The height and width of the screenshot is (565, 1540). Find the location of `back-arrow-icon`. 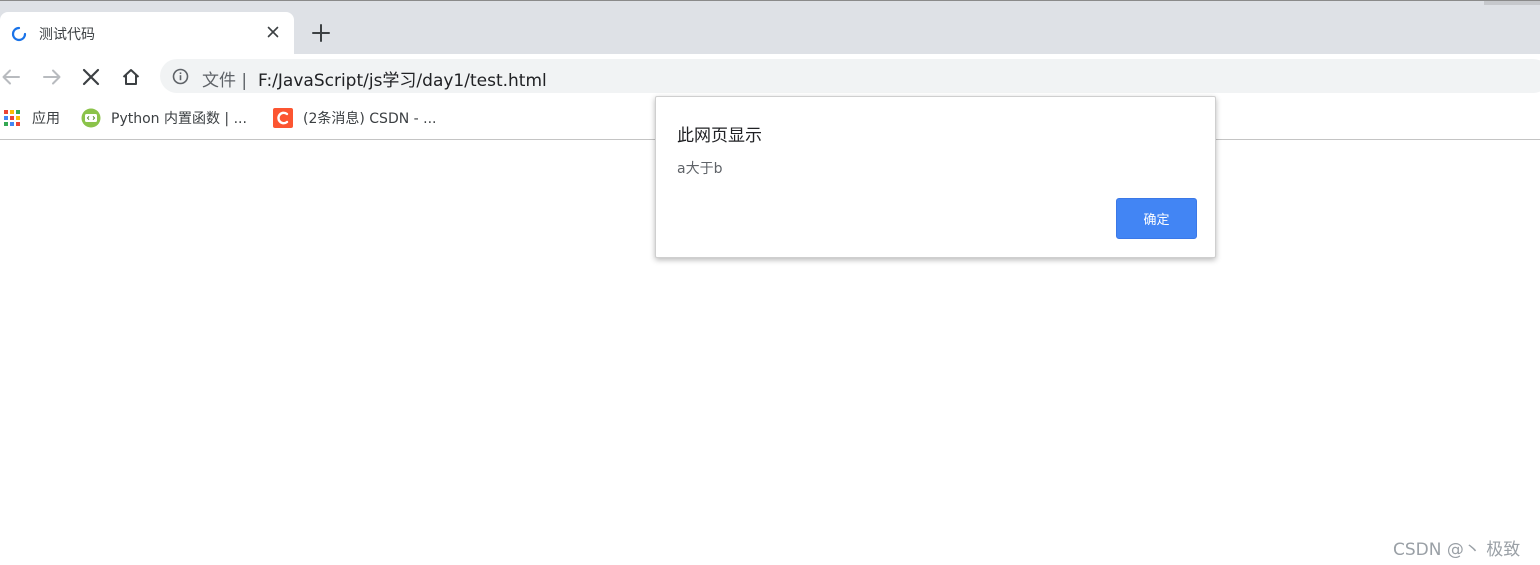

back-arrow-icon is located at coordinates (11, 77).